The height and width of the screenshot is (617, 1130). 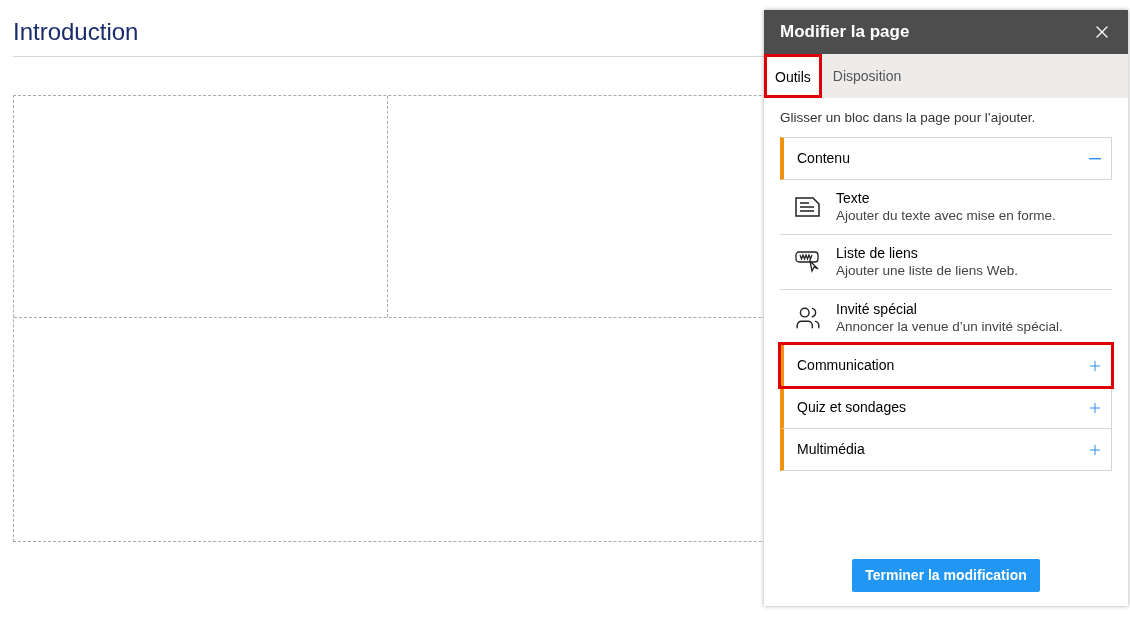 I want to click on block-title: Texte, so click(x=853, y=198).